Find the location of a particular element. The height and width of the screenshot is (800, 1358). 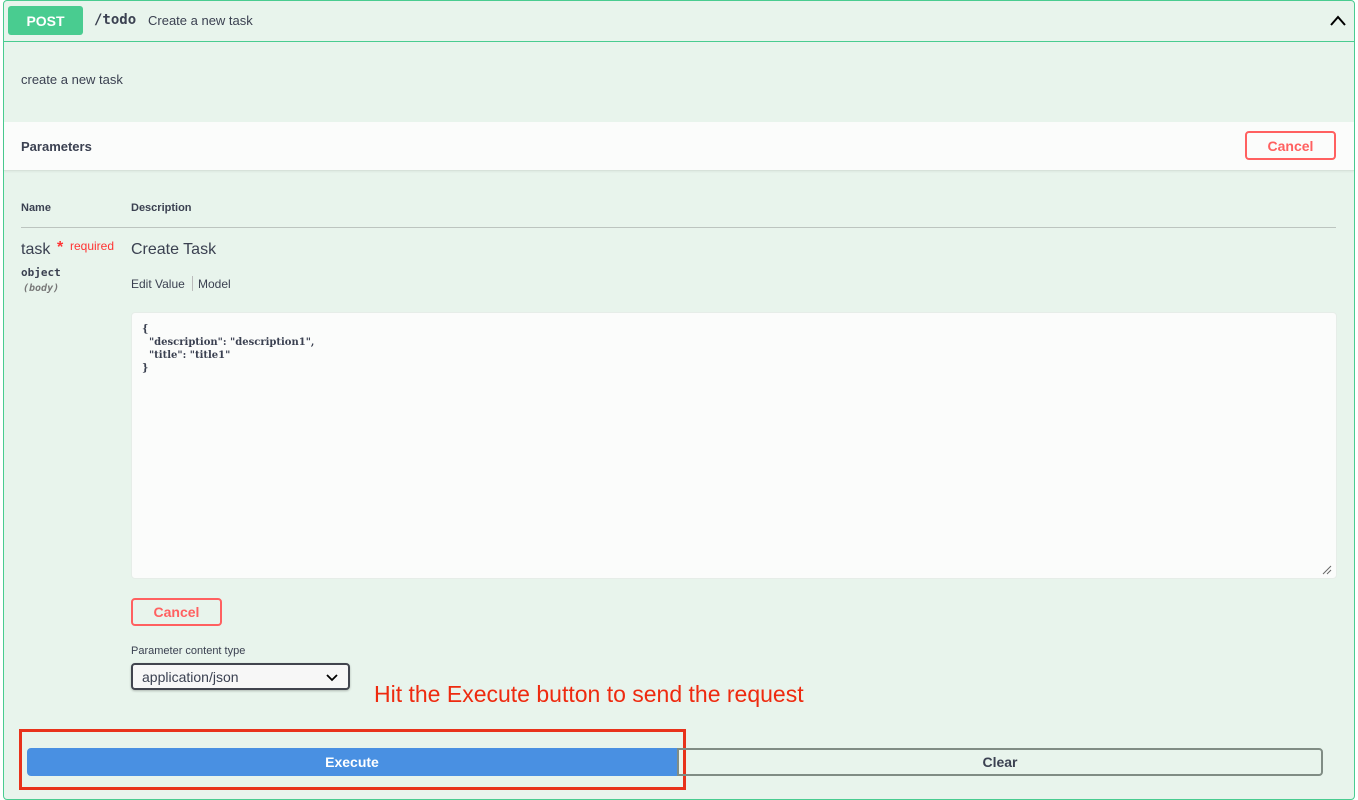

content-type-label: Parameter content type is located at coordinates (188, 651).